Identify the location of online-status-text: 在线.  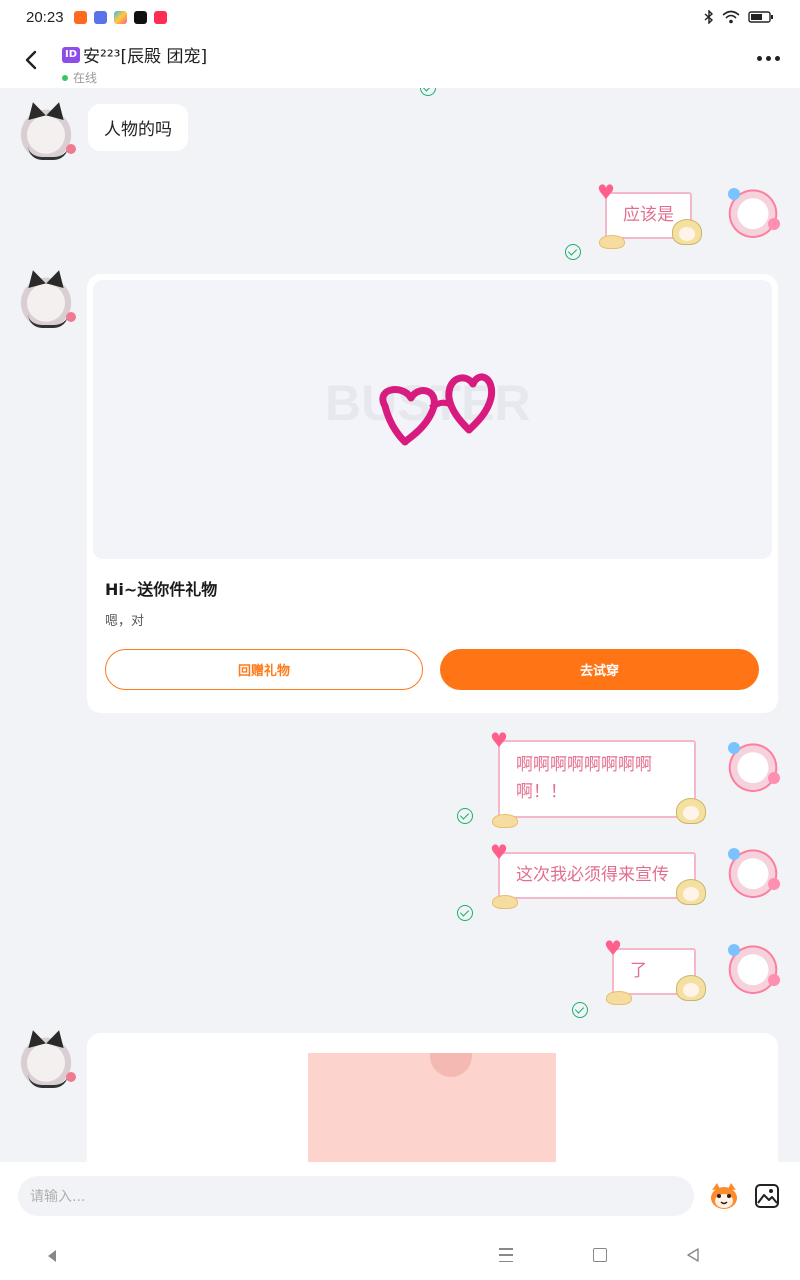
(85, 78).